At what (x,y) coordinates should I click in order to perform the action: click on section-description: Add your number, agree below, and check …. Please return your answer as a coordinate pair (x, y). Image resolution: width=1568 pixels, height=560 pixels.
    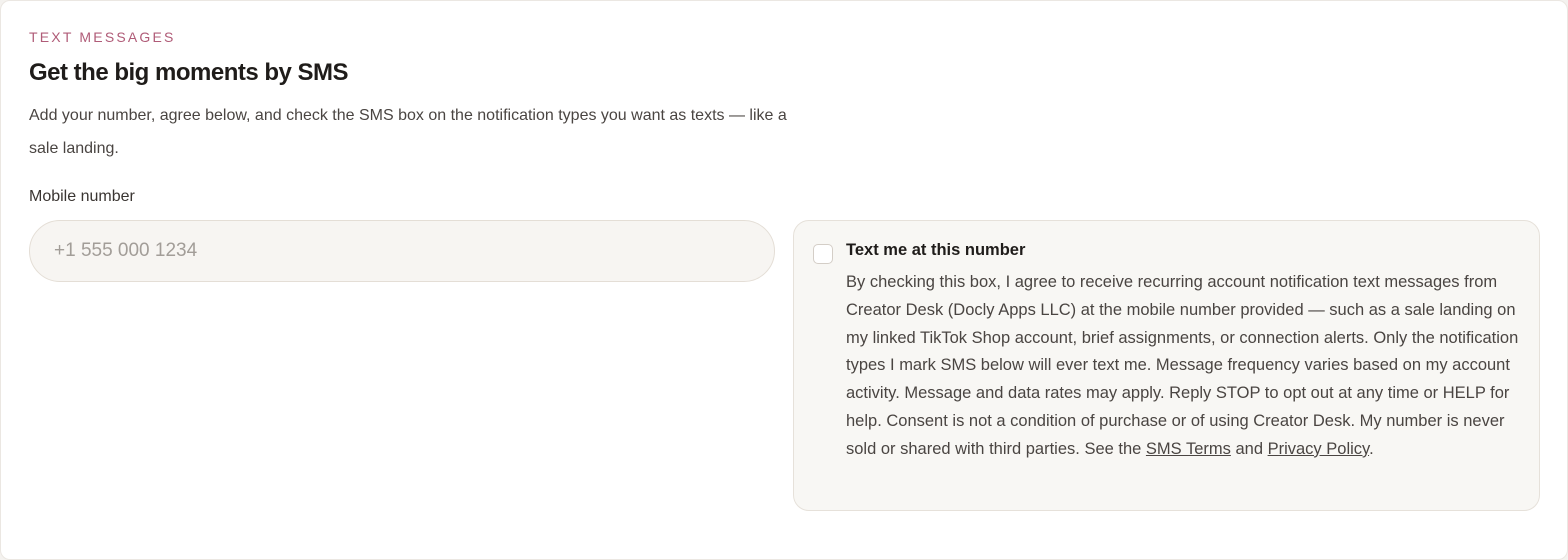
    Looking at the image, I should click on (408, 132).